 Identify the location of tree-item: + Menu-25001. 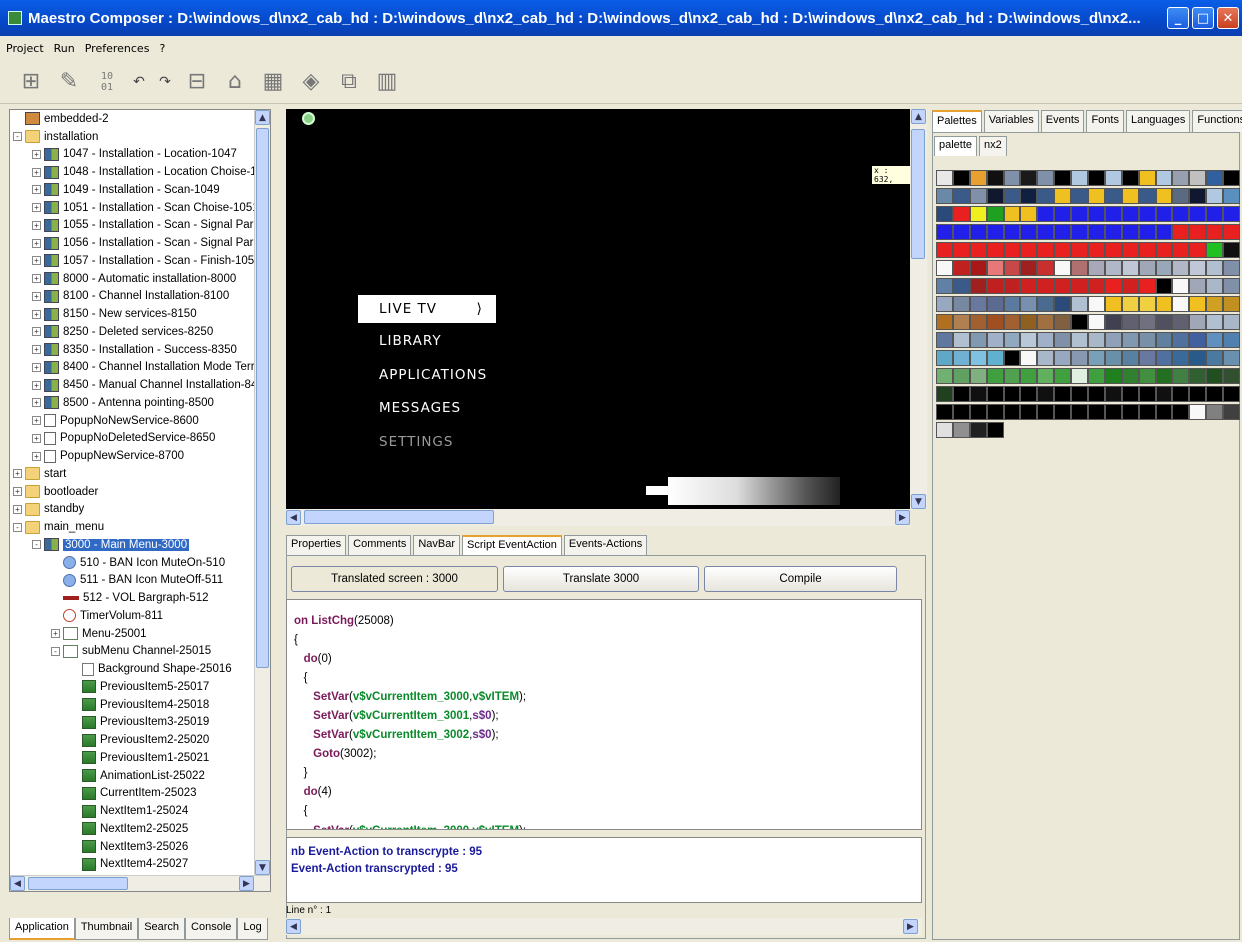
(140, 634).